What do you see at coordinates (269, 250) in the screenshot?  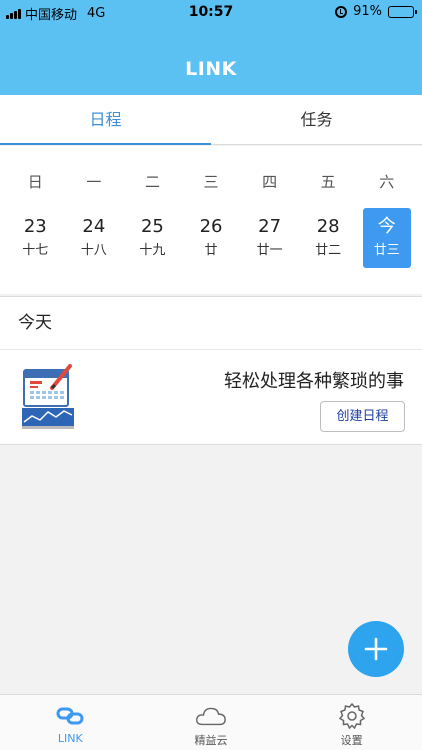 I see `lunar-date: 廿一` at bounding box center [269, 250].